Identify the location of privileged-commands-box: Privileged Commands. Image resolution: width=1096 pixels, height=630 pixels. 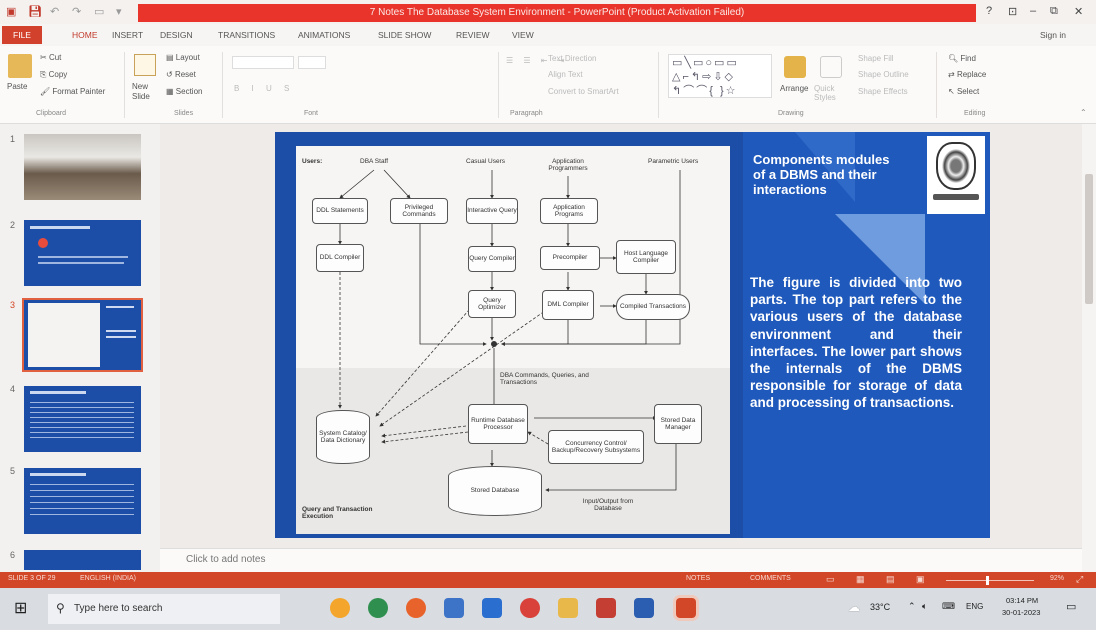
(419, 211).